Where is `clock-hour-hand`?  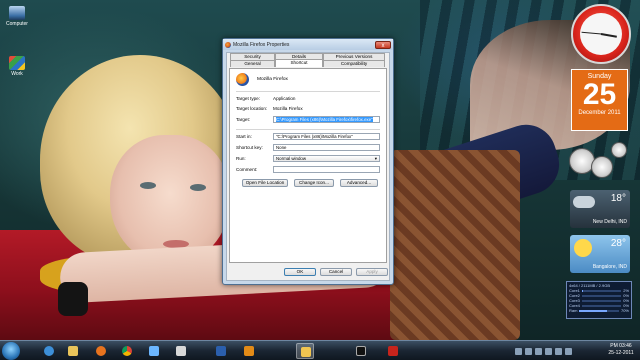
clock-hour-hand is located at coordinates (608, 35).